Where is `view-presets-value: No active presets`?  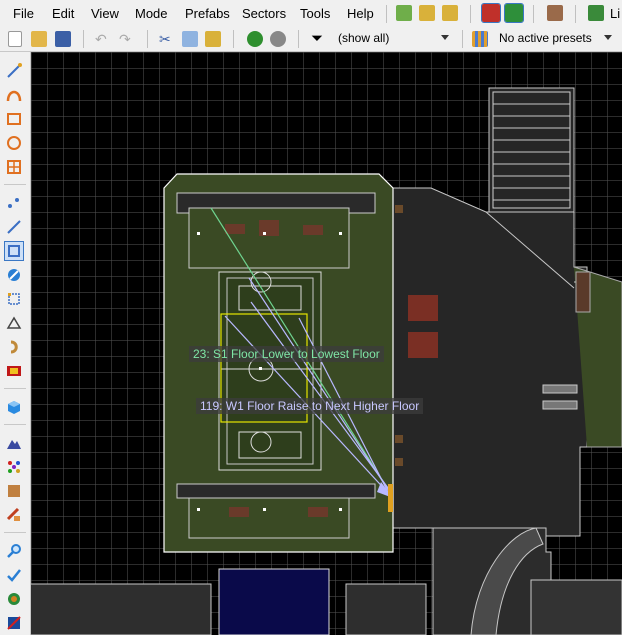 view-presets-value: No active presets is located at coordinates (545, 38).